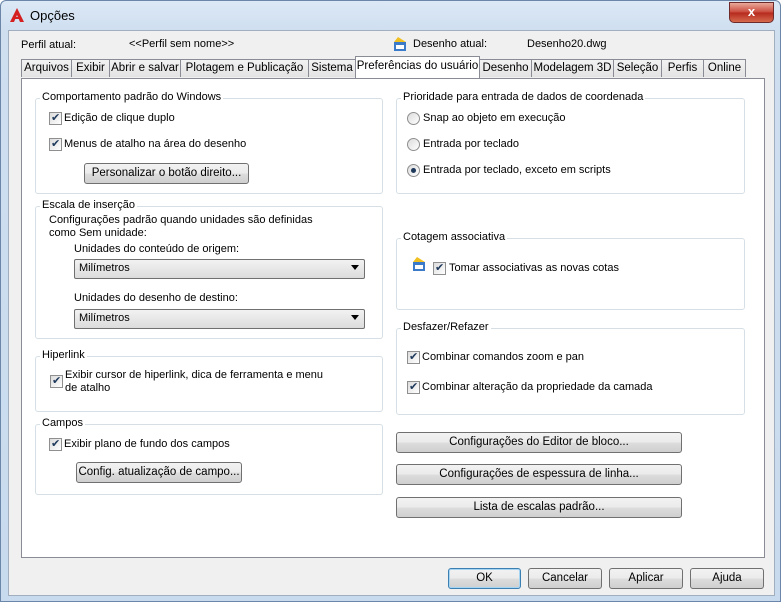  Describe the element at coordinates (534, 268) in the screenshot. I see `associative-dim-label: Tomar associativas as novas cotas` at that location.